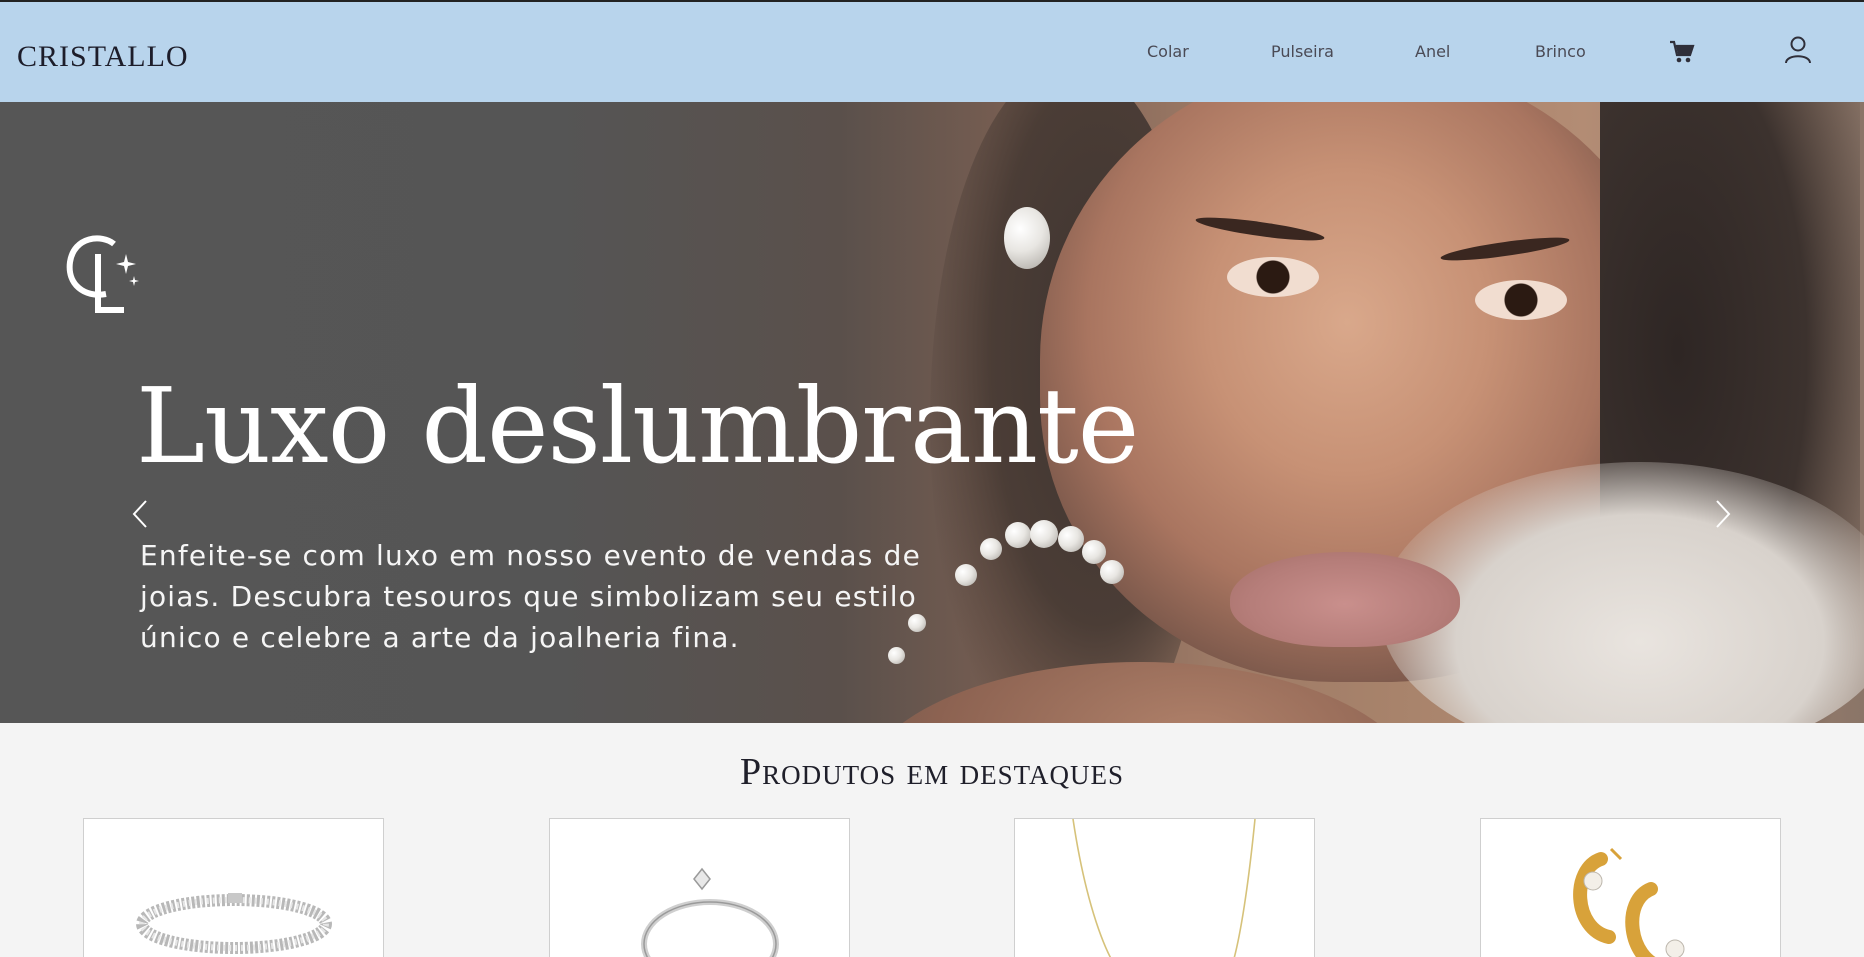  What do you see at coordinates (233, 887) in the screenshot?
I see `product-card-bracelet` at bounding box center [233, 887].